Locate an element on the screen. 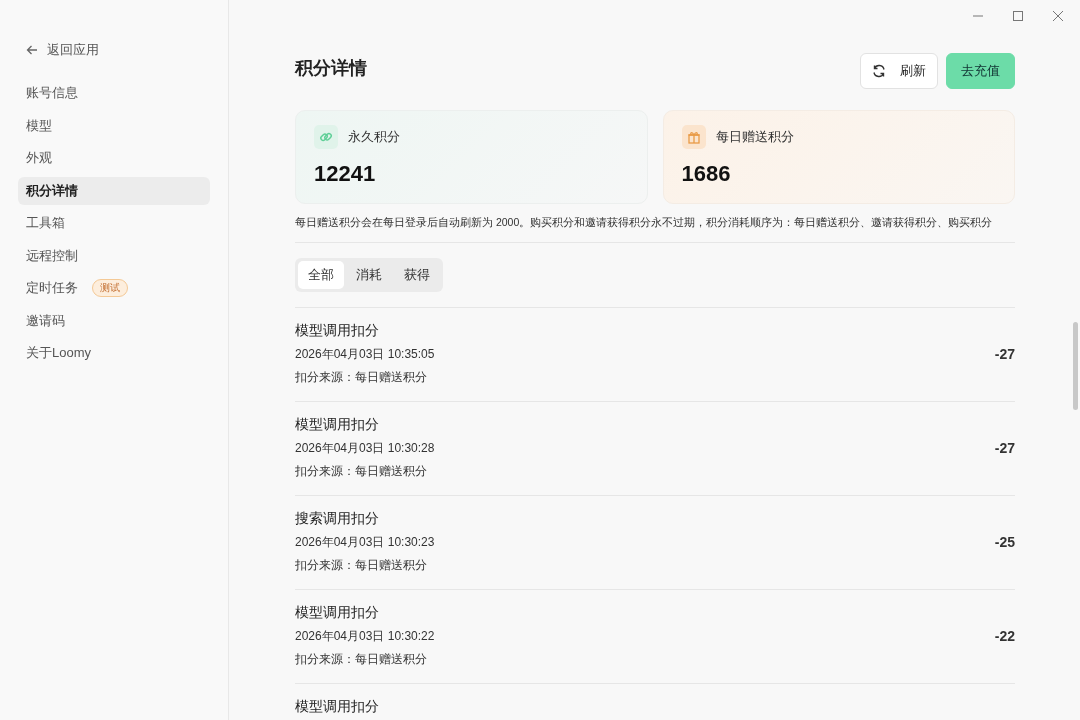 Image resolution: width=1080 pixels, height=720 pixels. gift-icon is located at coordinates (693, 137).